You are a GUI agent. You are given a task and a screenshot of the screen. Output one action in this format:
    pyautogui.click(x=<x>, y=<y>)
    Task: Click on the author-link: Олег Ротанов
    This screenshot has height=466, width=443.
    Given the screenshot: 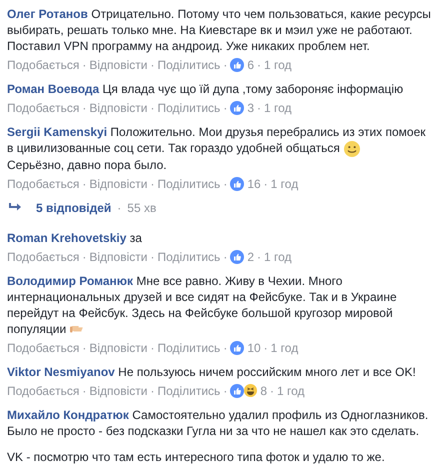 What is the action you would take?
    pyautogui.click(x=47, y=14)
    